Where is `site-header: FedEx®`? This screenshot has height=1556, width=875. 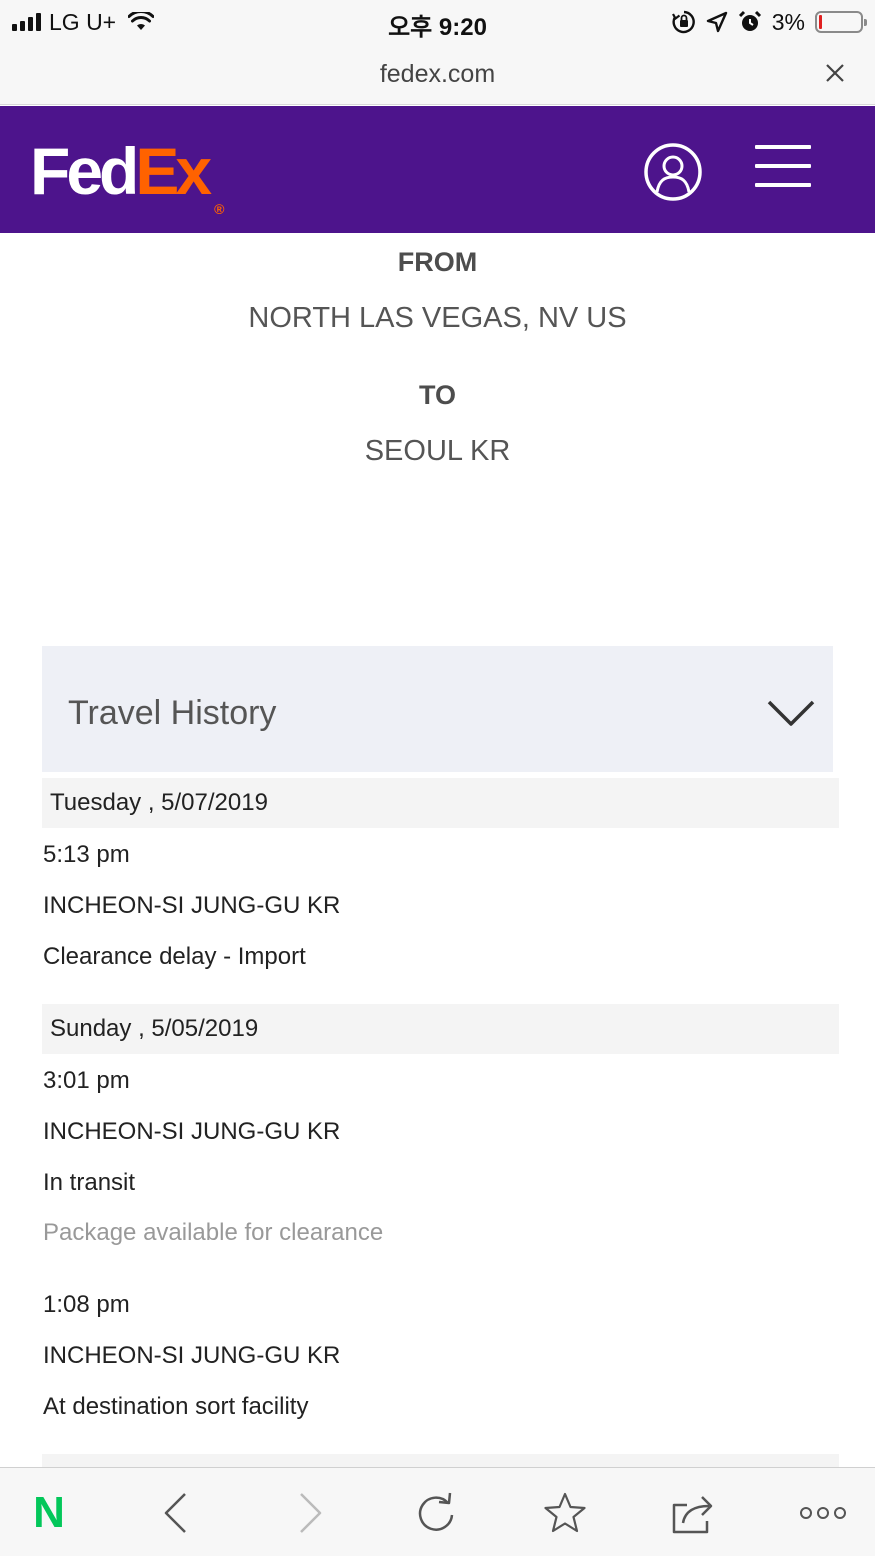 site-header: FedEx® is located at coordinates (437, 169).